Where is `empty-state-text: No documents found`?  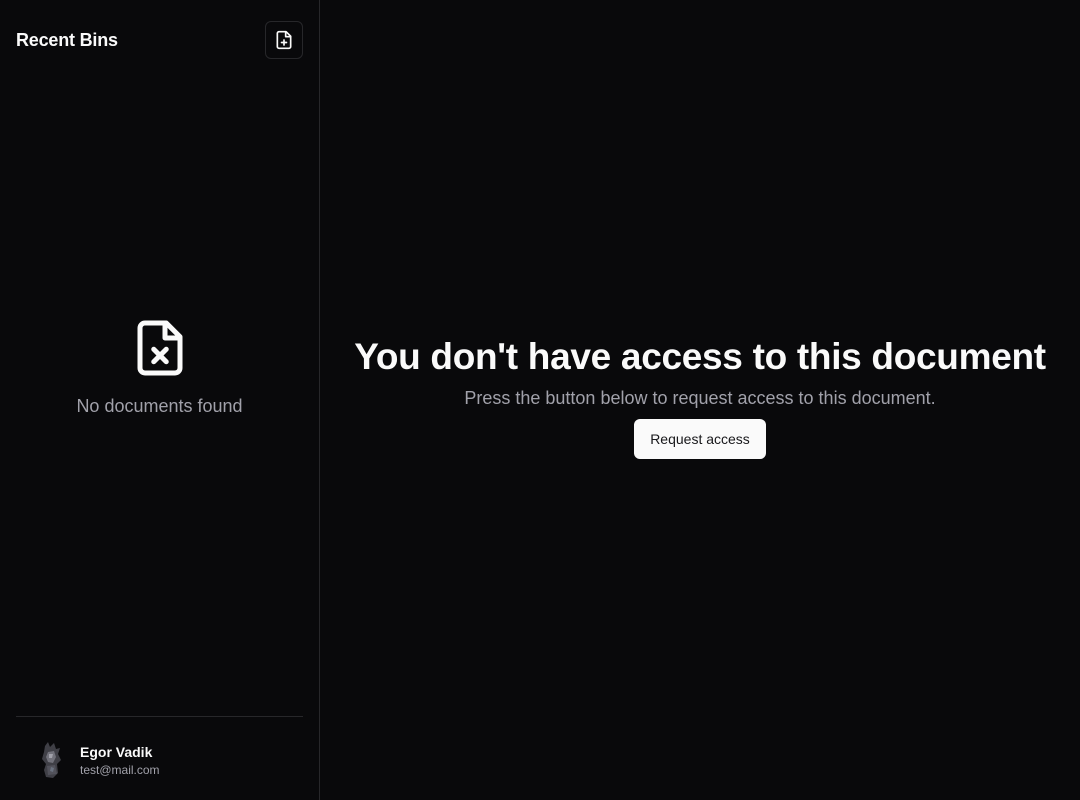 empty-state-text: No documents found is located at coordinates (159, 406).